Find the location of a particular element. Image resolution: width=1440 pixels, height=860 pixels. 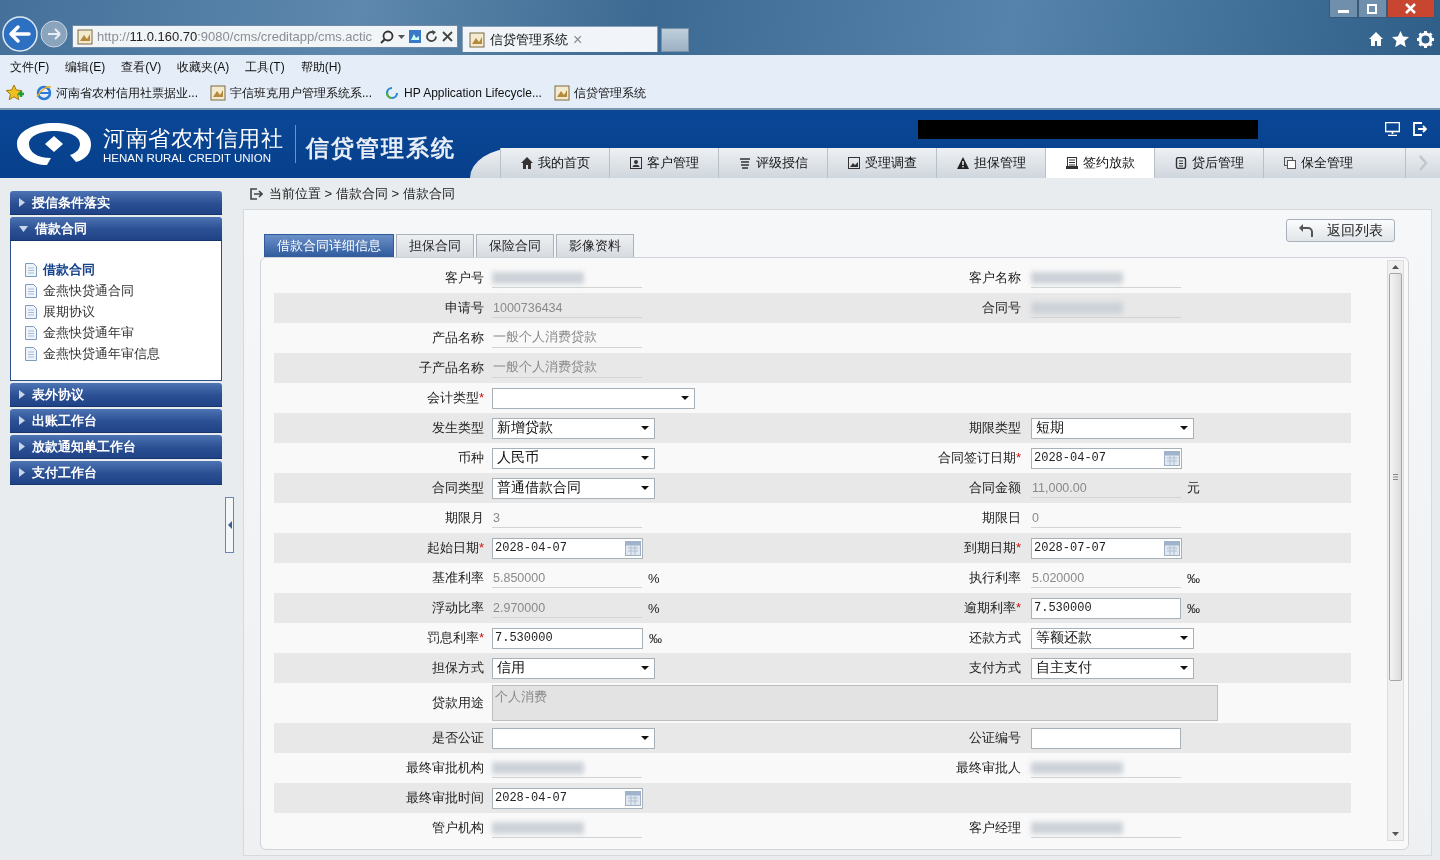

field-label: 客户号 is located at coordinates (464, 278).